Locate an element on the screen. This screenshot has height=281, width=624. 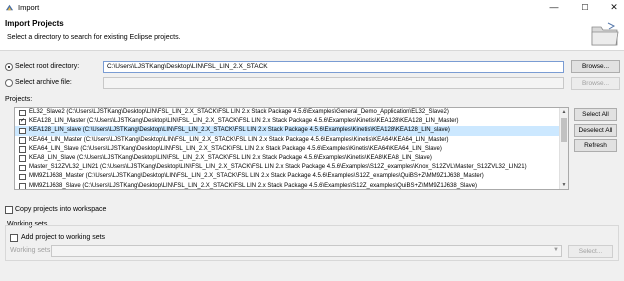
working-sets-label: Working sets: is located at coordinates (31, 250).